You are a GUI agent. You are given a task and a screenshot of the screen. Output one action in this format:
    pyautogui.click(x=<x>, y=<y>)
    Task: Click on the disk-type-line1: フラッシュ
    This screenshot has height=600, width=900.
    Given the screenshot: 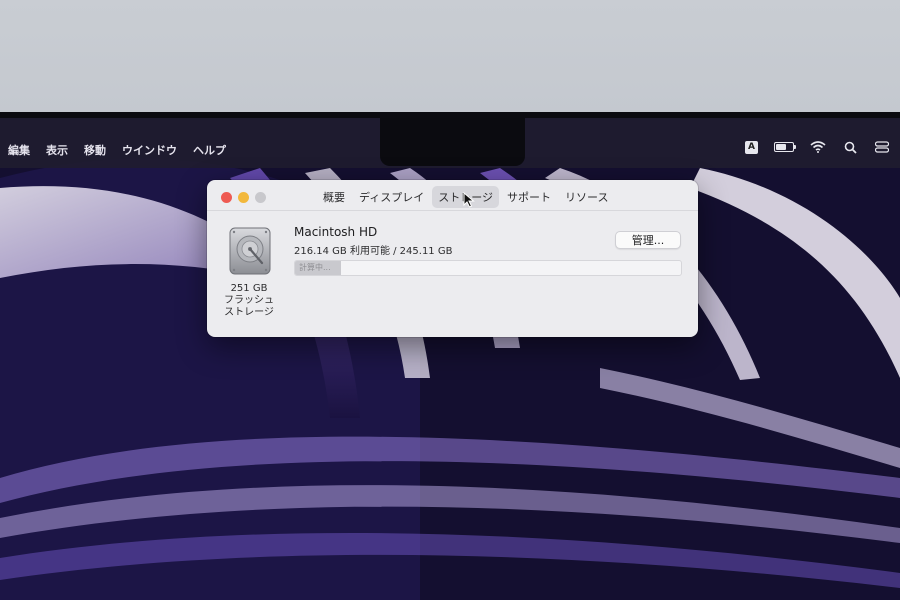 What is the action you would take?
    pyautogui.click(x=249, y=300)
    